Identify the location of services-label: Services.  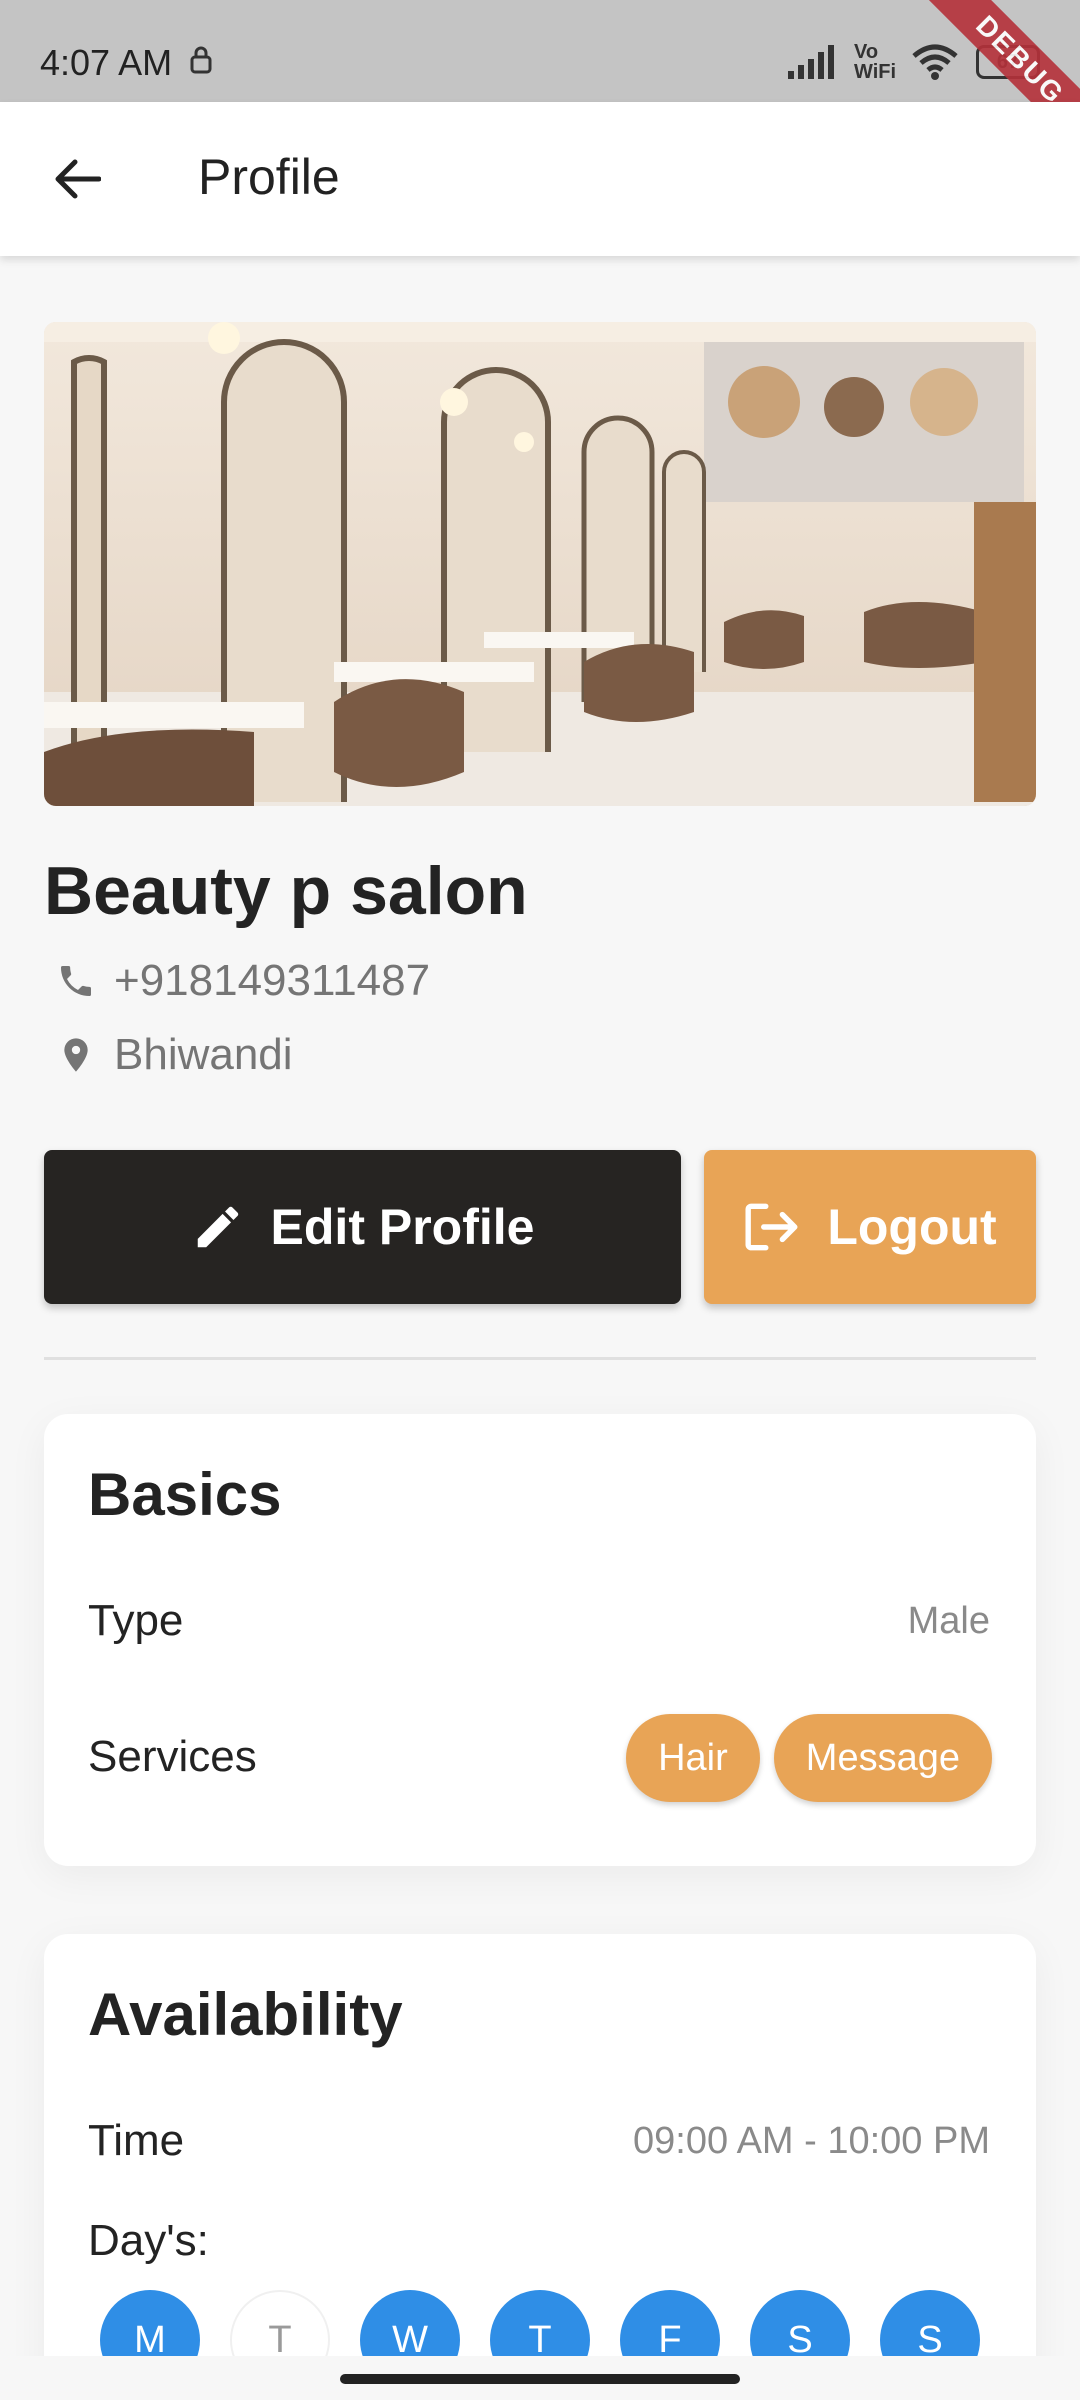
(172, 1756).